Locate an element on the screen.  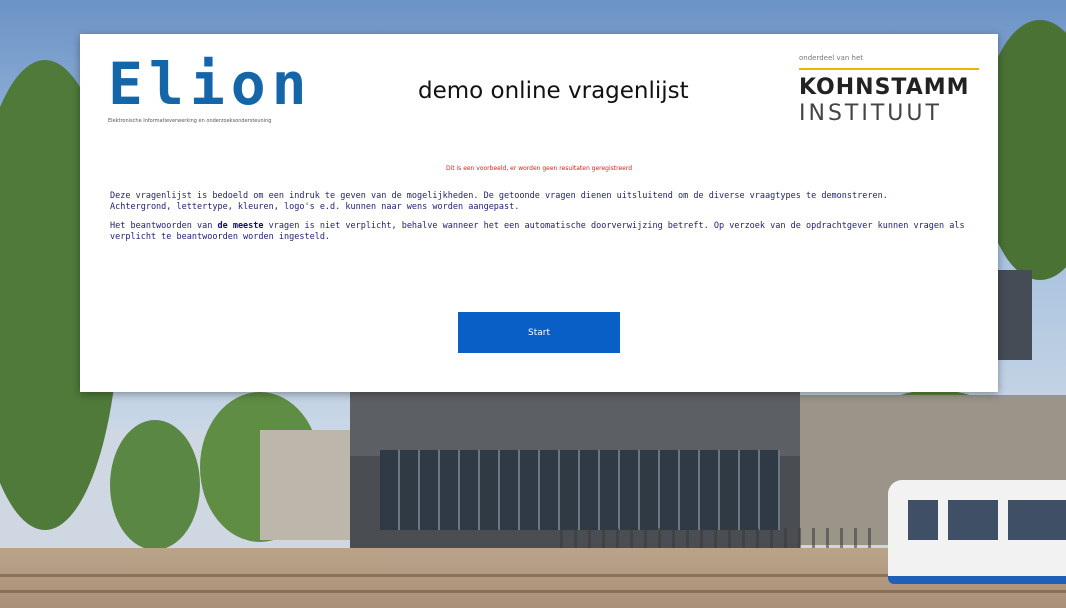
kohnstamm-logo: onderdeel van het KOHNSTAMM INSTITUUT is located at coordinates (889, 90).